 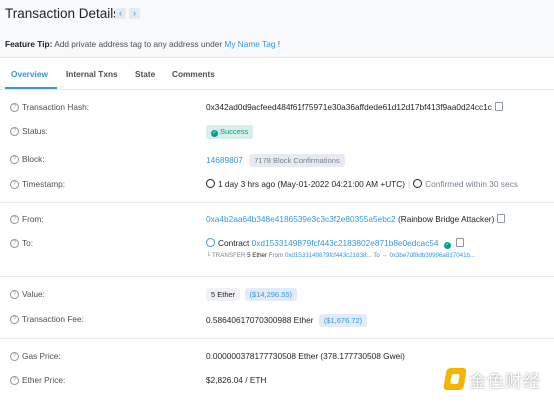 I want to click on tab-overview: Overview, so click(x=29, y=74).